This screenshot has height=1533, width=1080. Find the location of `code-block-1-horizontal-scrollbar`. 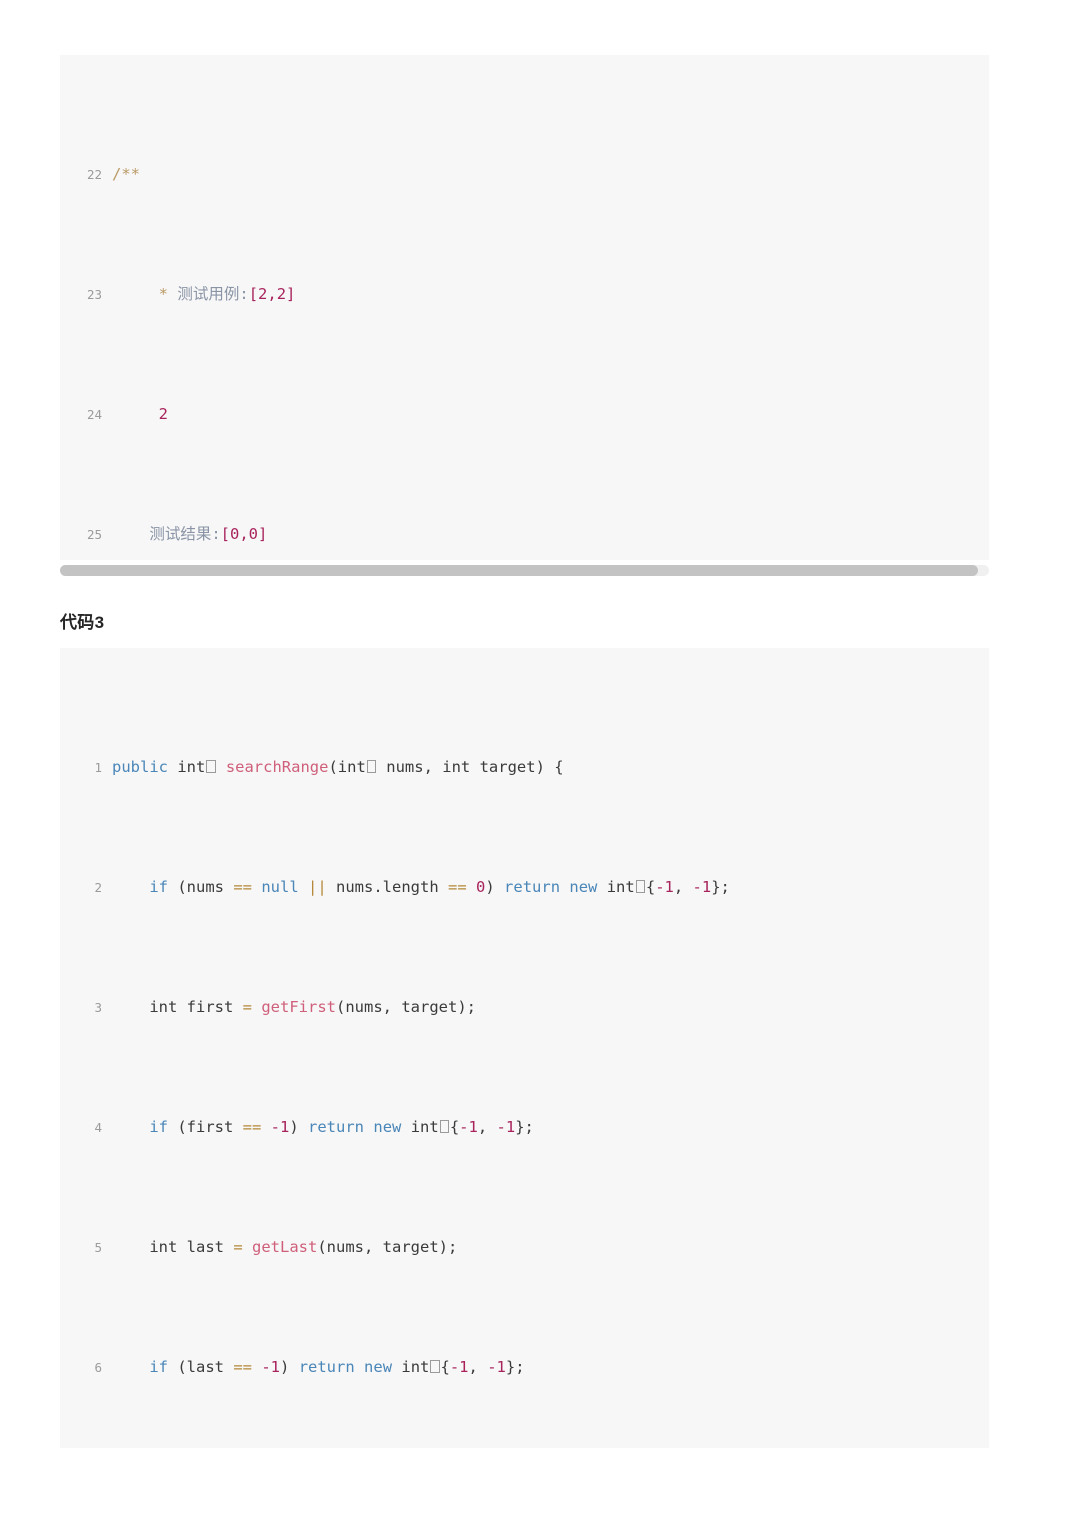

code-block-1-horizontal-scrollbar is located at coordinates (524, 570).